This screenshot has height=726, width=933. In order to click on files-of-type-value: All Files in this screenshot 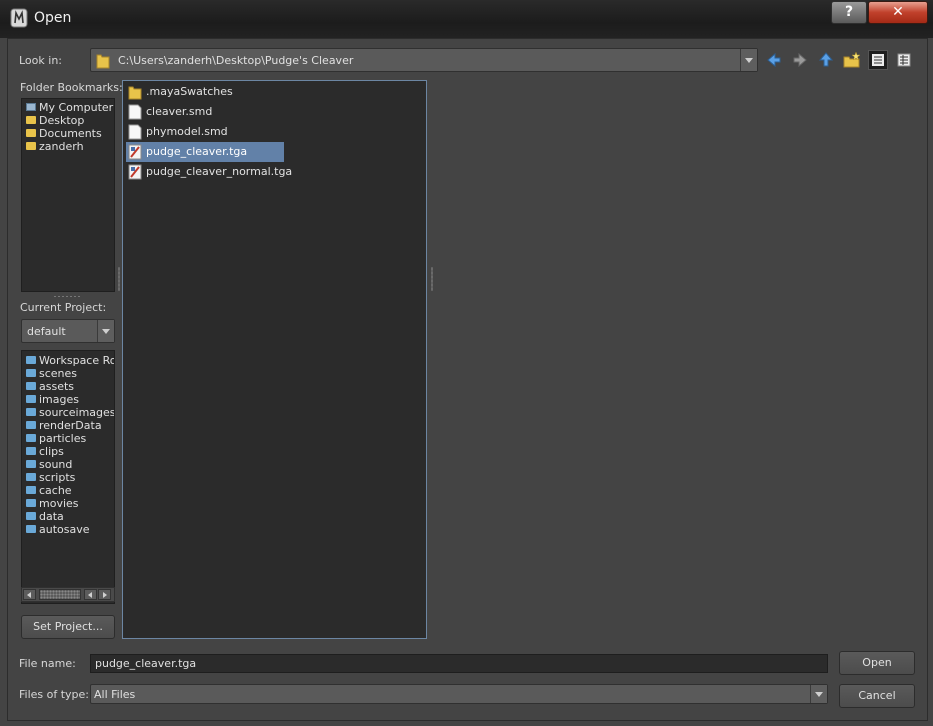, I will do `click(115, 694)`.